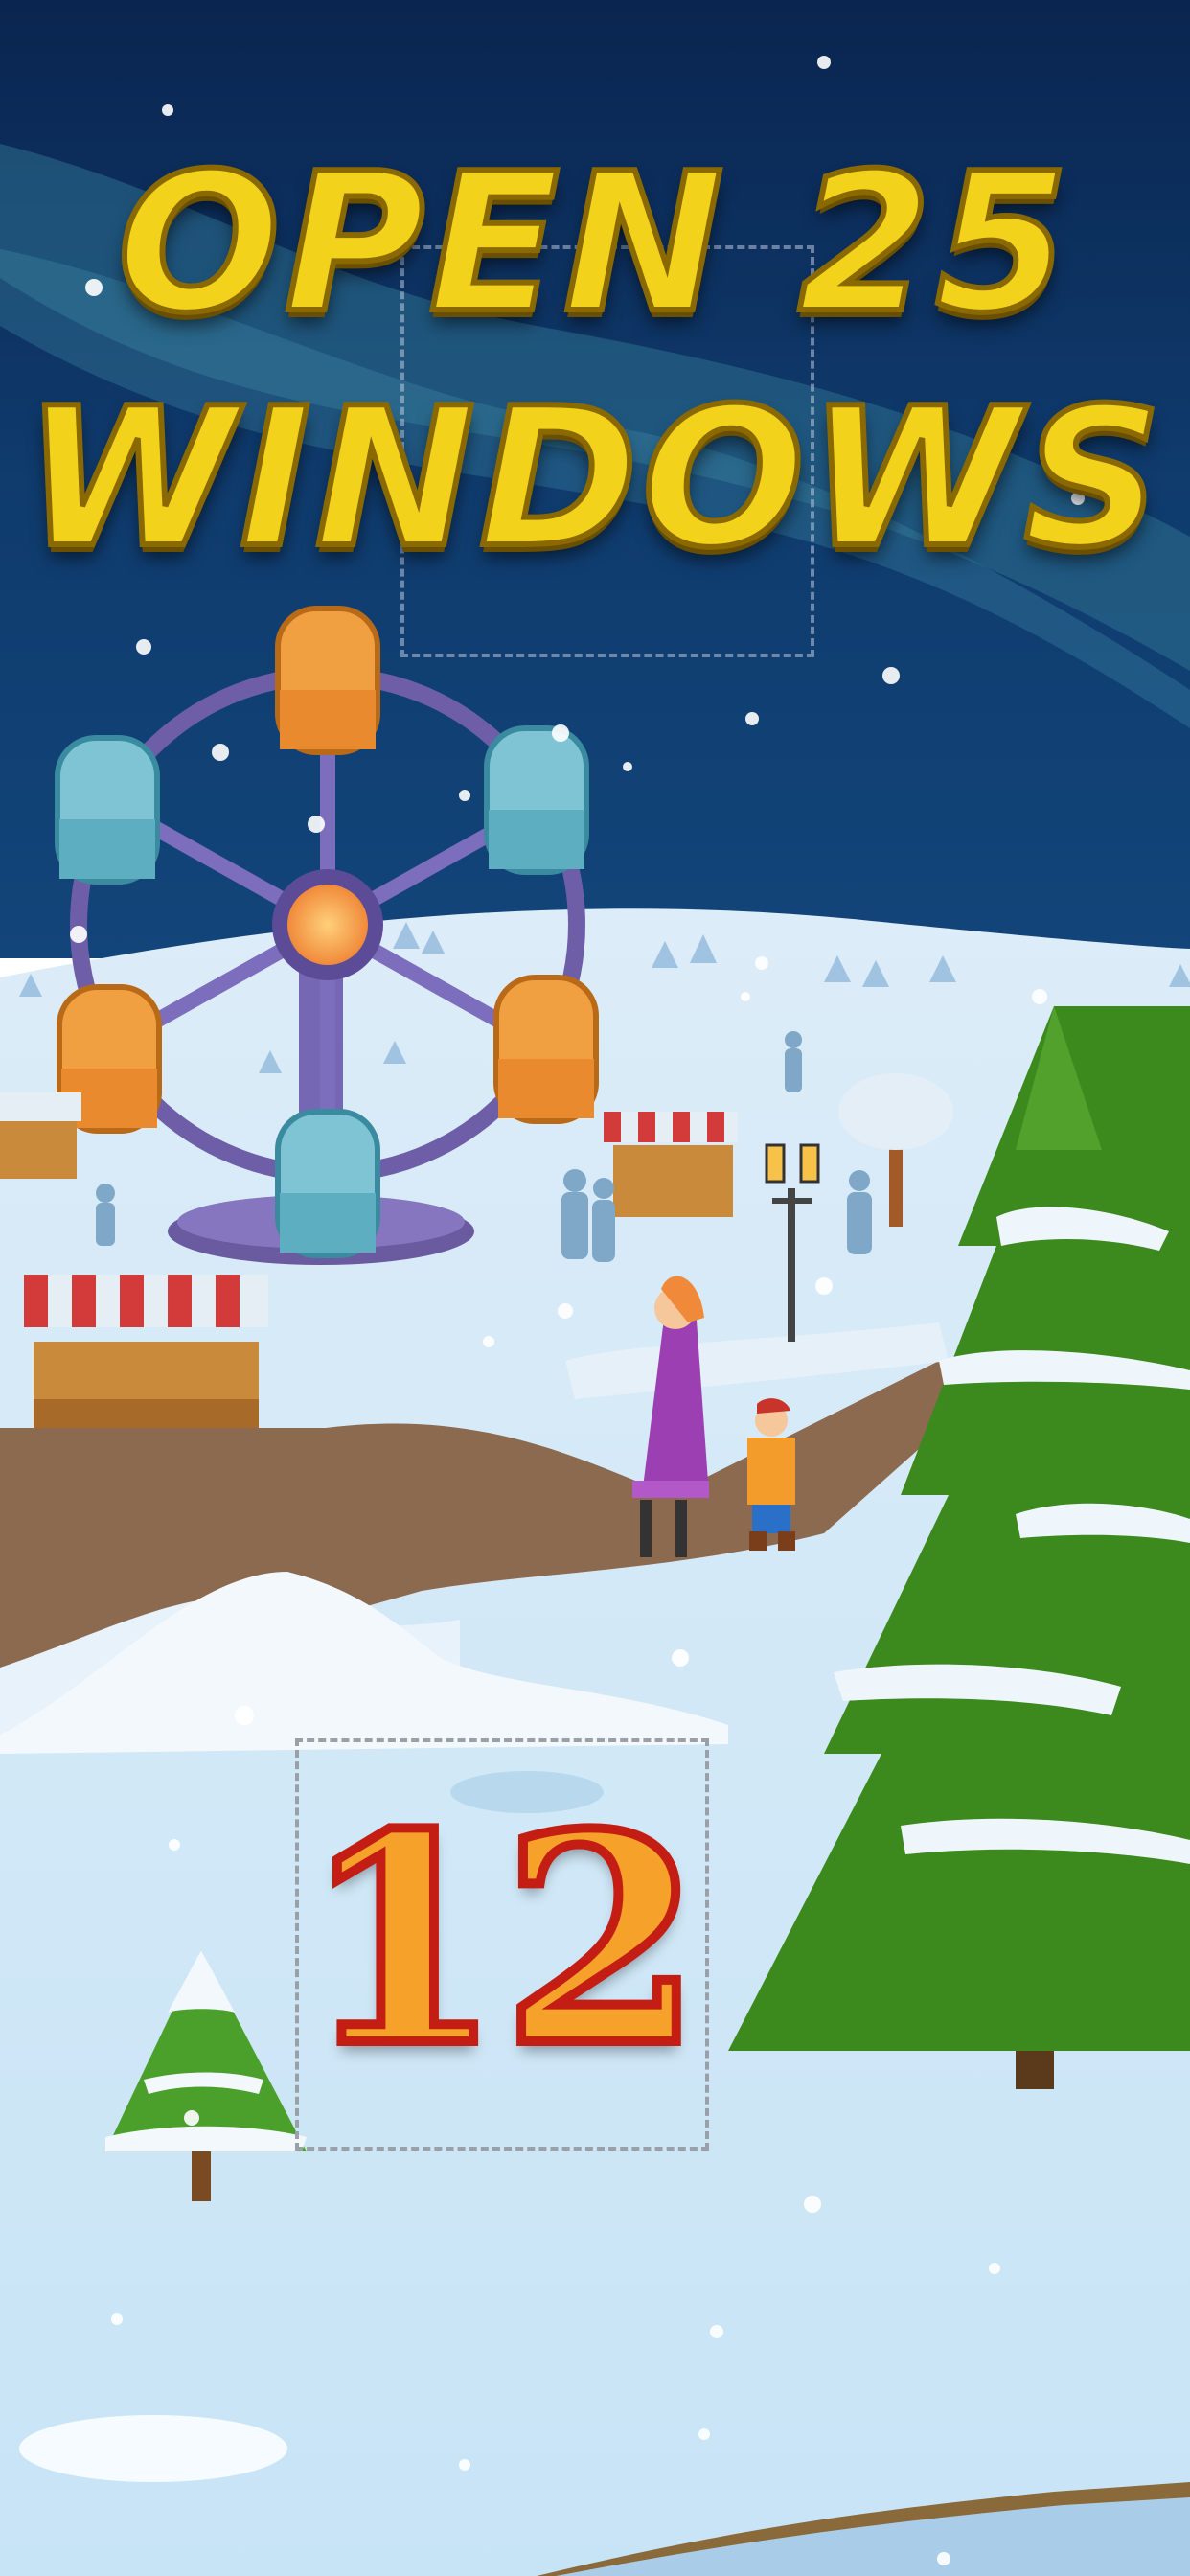 Image resolution: width=1190 pixels, height=2576 pixels. I want to click on advent-day-number: 12, so click(502, 1941).